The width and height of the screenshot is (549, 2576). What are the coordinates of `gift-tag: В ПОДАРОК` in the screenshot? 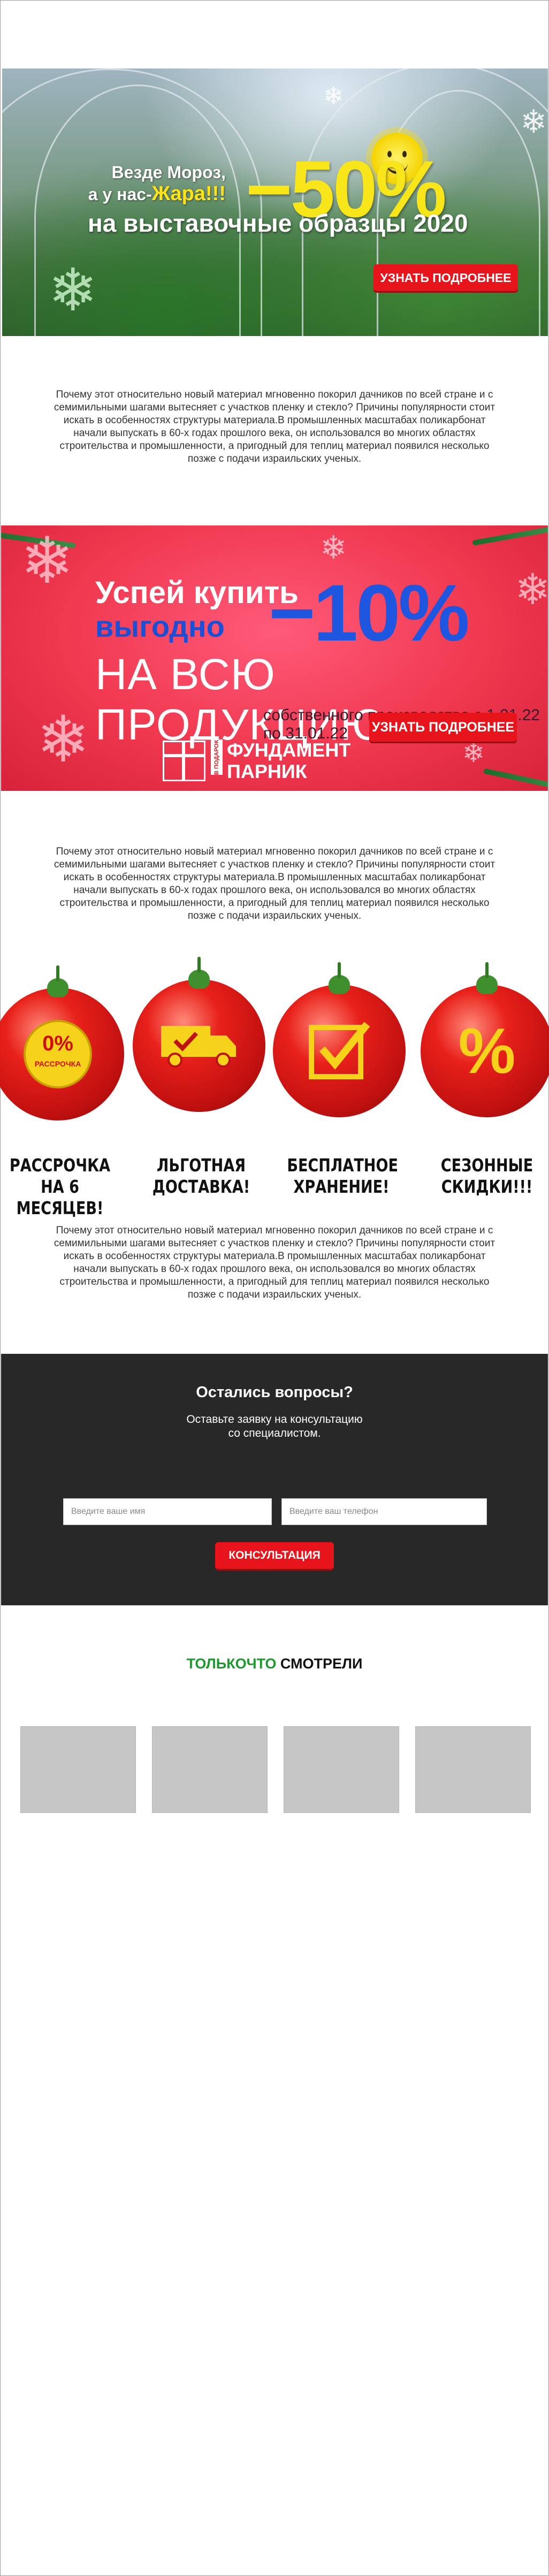 It's located at (217, 757).